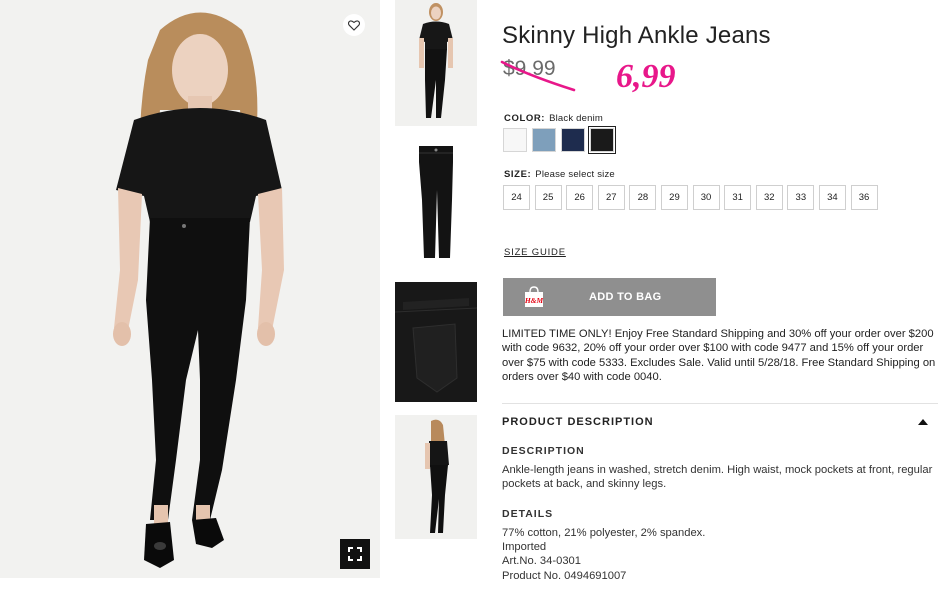  Describe the element at coordinates (576, 118) in the screenshot. I see `selected-color: Black denim` at that location.